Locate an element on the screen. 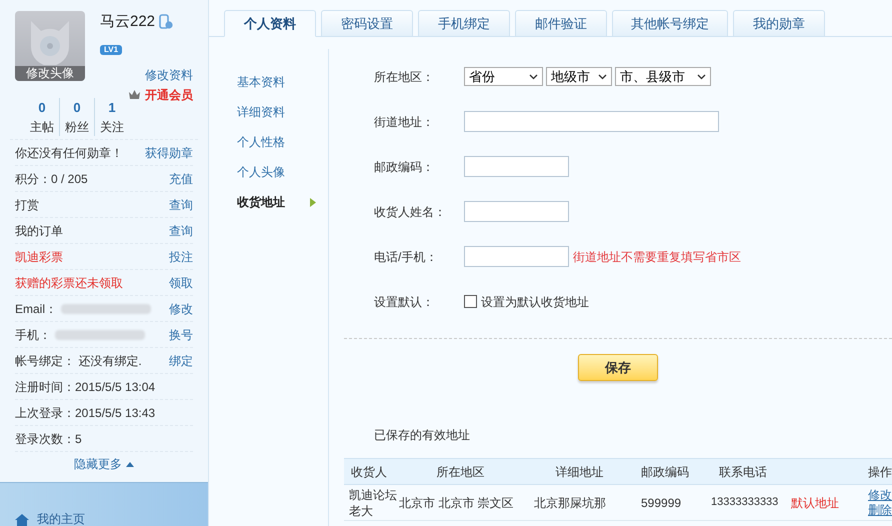 The image size is (892, 526). subnav-item: 基本资料 is located at coordinates (268, 82).